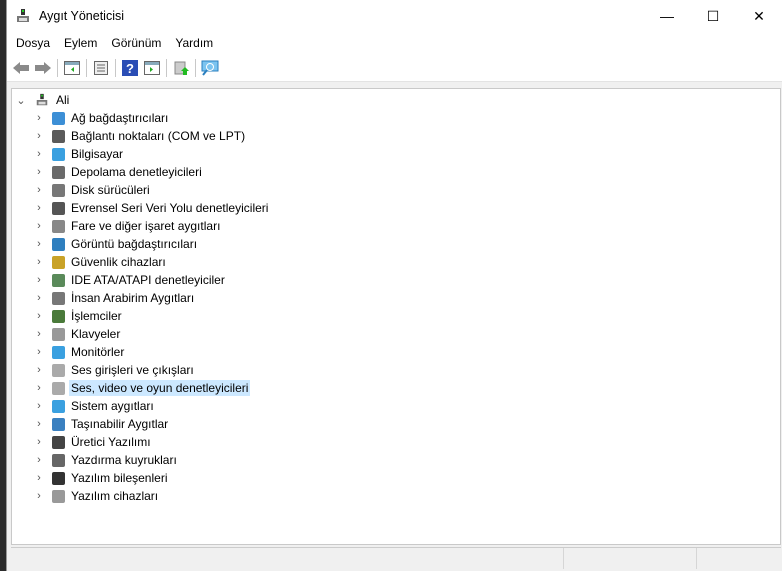 The width and height of the screenshot is (782, 571). I want to click on firmware-icon, so click(58, 442).